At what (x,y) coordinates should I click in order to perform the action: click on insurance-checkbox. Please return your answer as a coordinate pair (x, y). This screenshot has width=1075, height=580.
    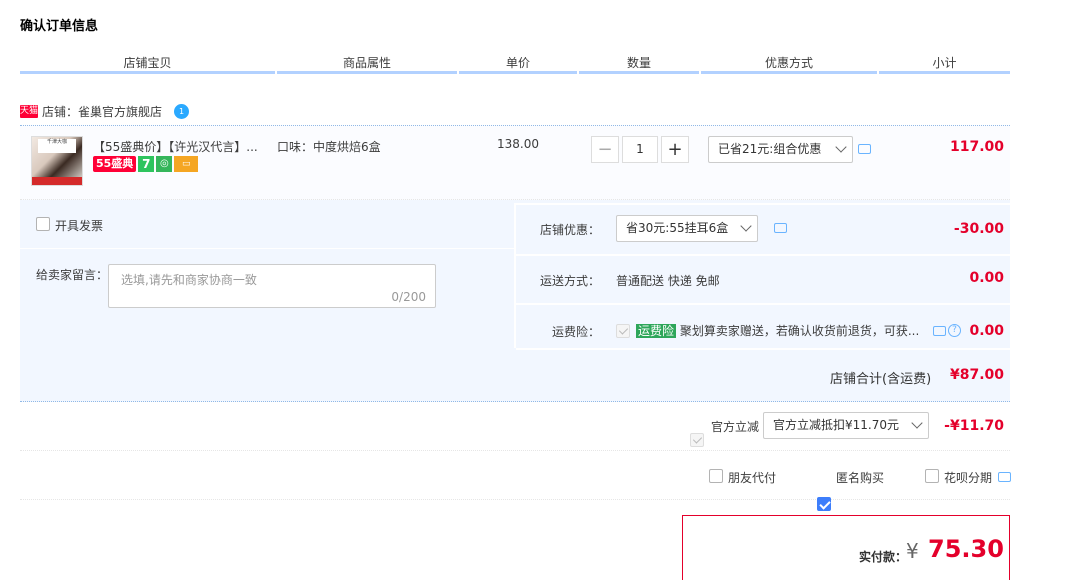
    Looking at the image, I should click on (623, 331).